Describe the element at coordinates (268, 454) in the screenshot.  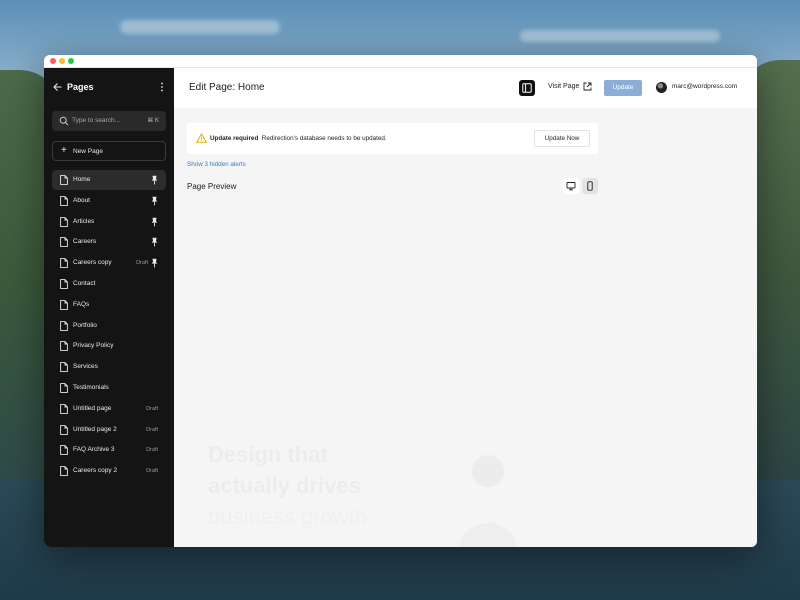
I see `preview-headline: Design that` at that location.